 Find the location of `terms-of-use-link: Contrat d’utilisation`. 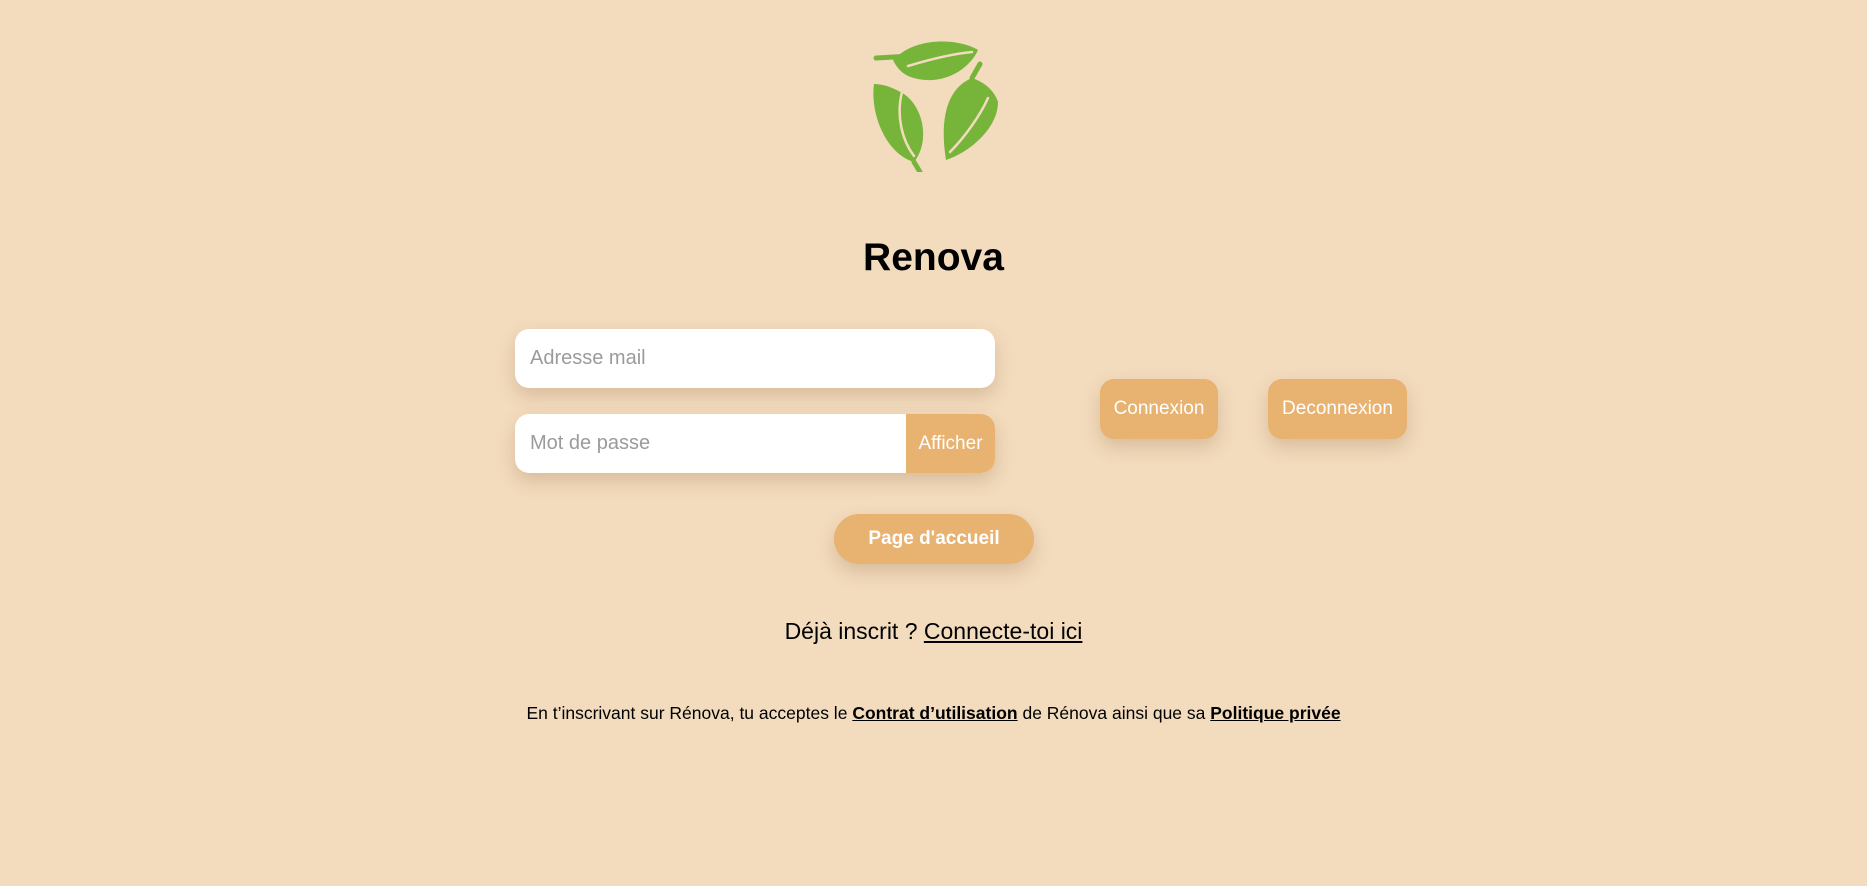

terms-of-use-link: Contrat d’utilisation is located at coordinates (934, 713).